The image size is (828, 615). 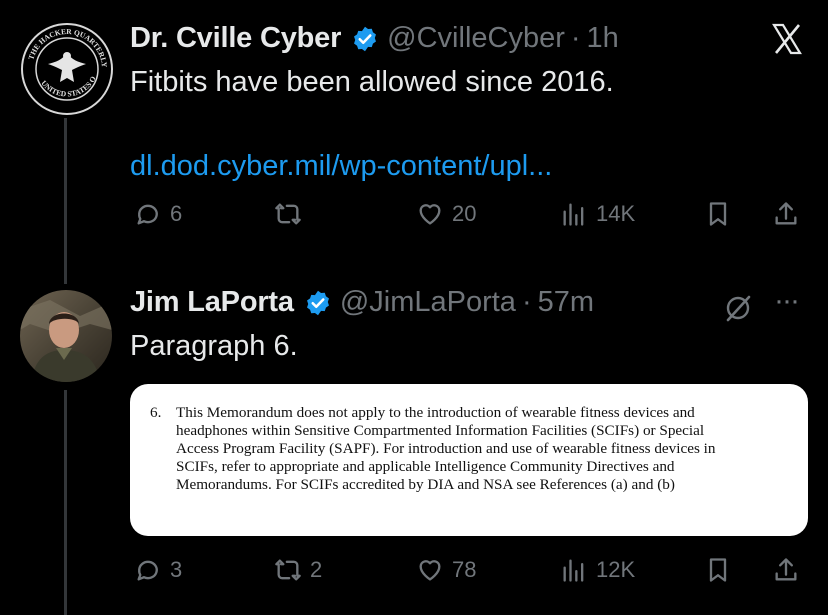 What do you see at coordinates (176, 213) in the screenshot?
I see `reply-count: 6` at bounding box center [176, 213].